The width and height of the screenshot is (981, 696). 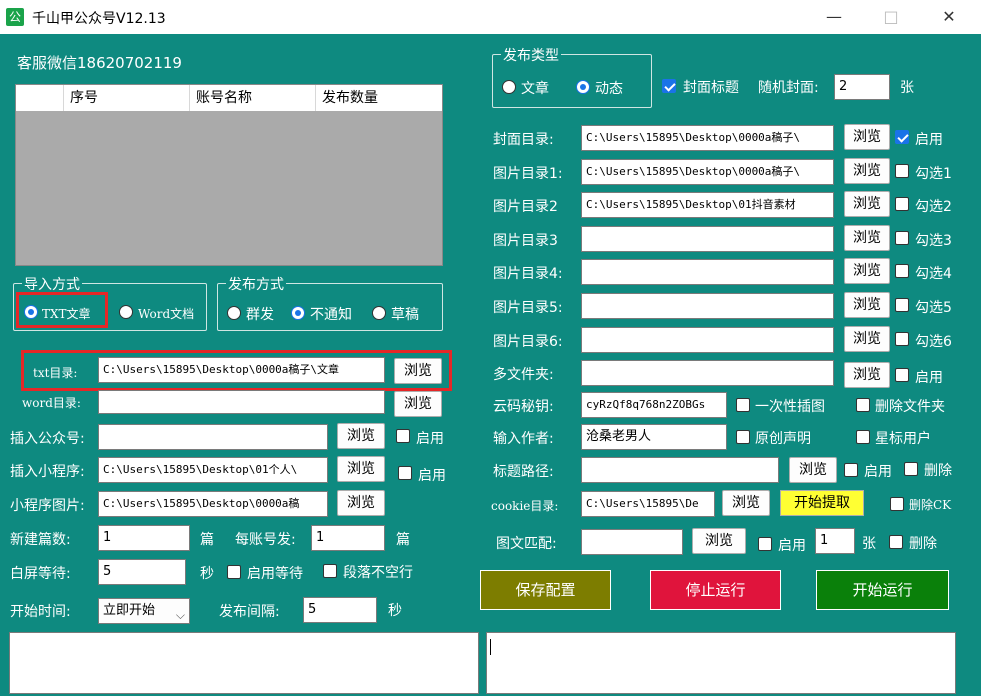 I want to click on enable-wait-checkbox, so click(x=234, y=572).